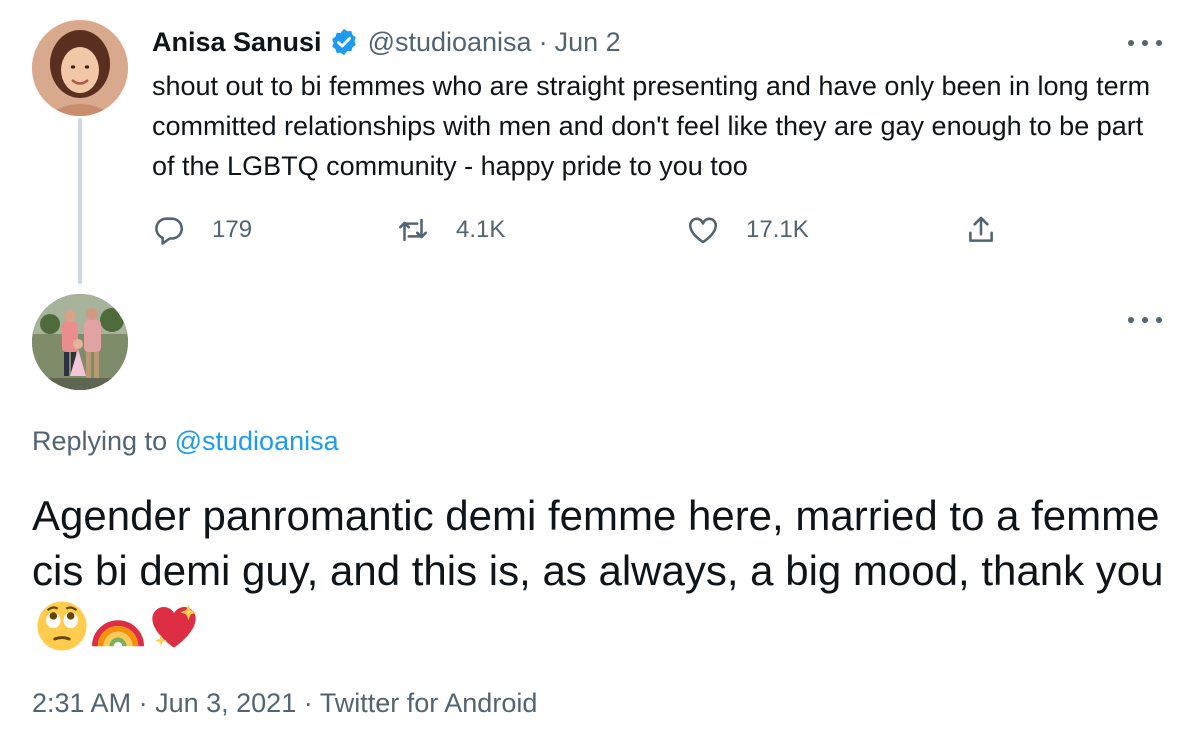 The width and height of the screenshot is (1184, 732). What do you see at coordinates (202, 230) in the screenshot?
I see `reply-button: 179` at bounding box center [202, 230].